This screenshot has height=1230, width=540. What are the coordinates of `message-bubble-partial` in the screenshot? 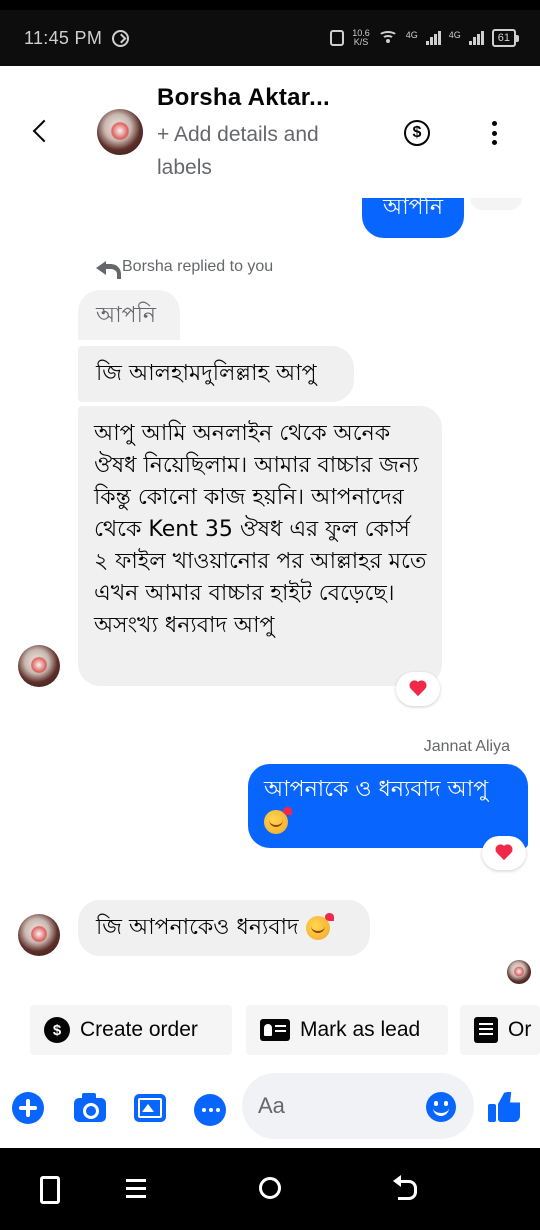 It's located at (496, 204).